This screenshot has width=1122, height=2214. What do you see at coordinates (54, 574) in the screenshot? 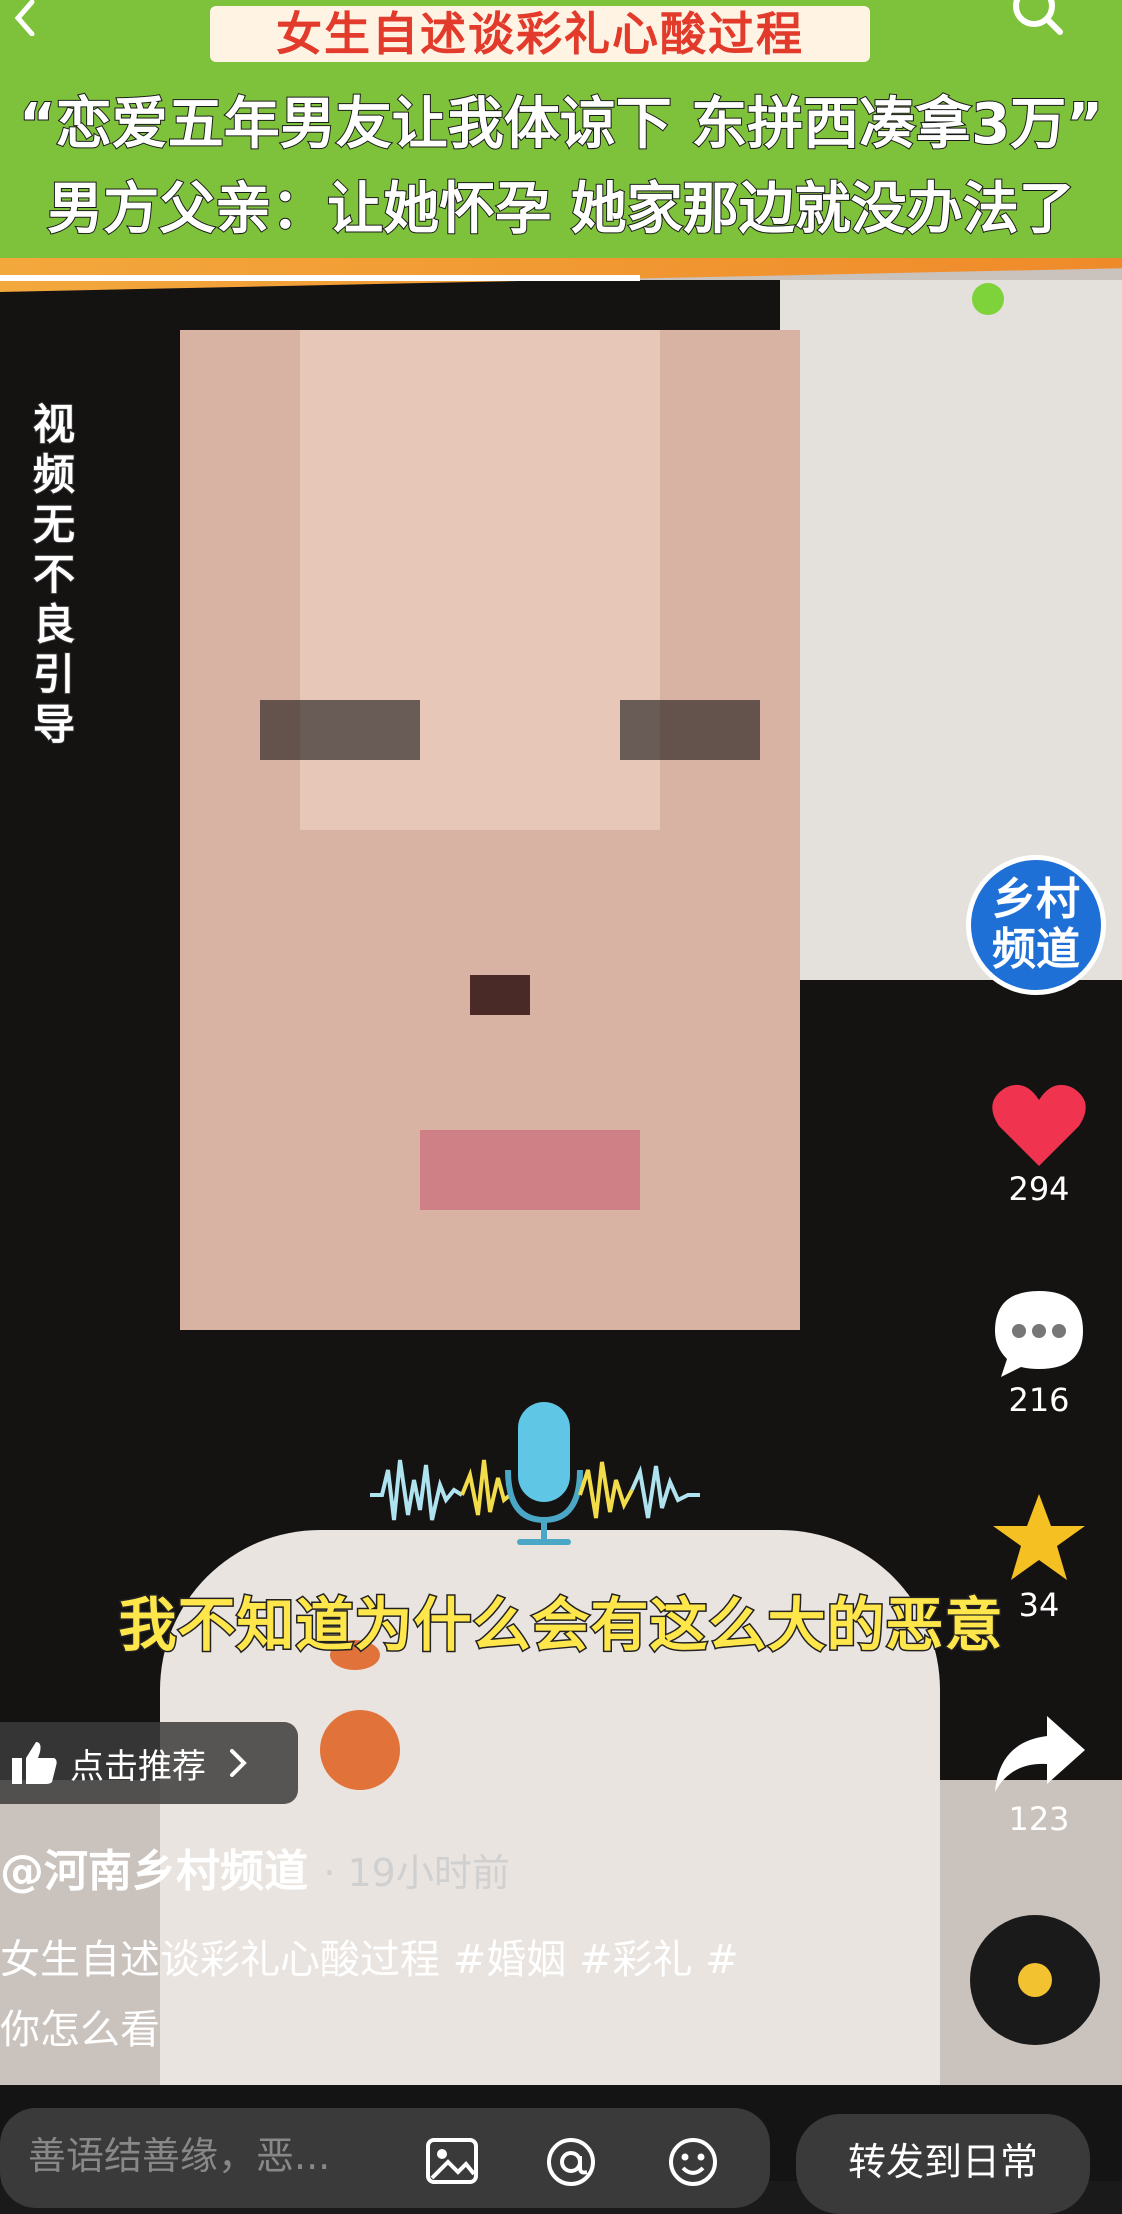
I see `vertical-watermark: 视频无不良引导` at bounding box center [54, 574].